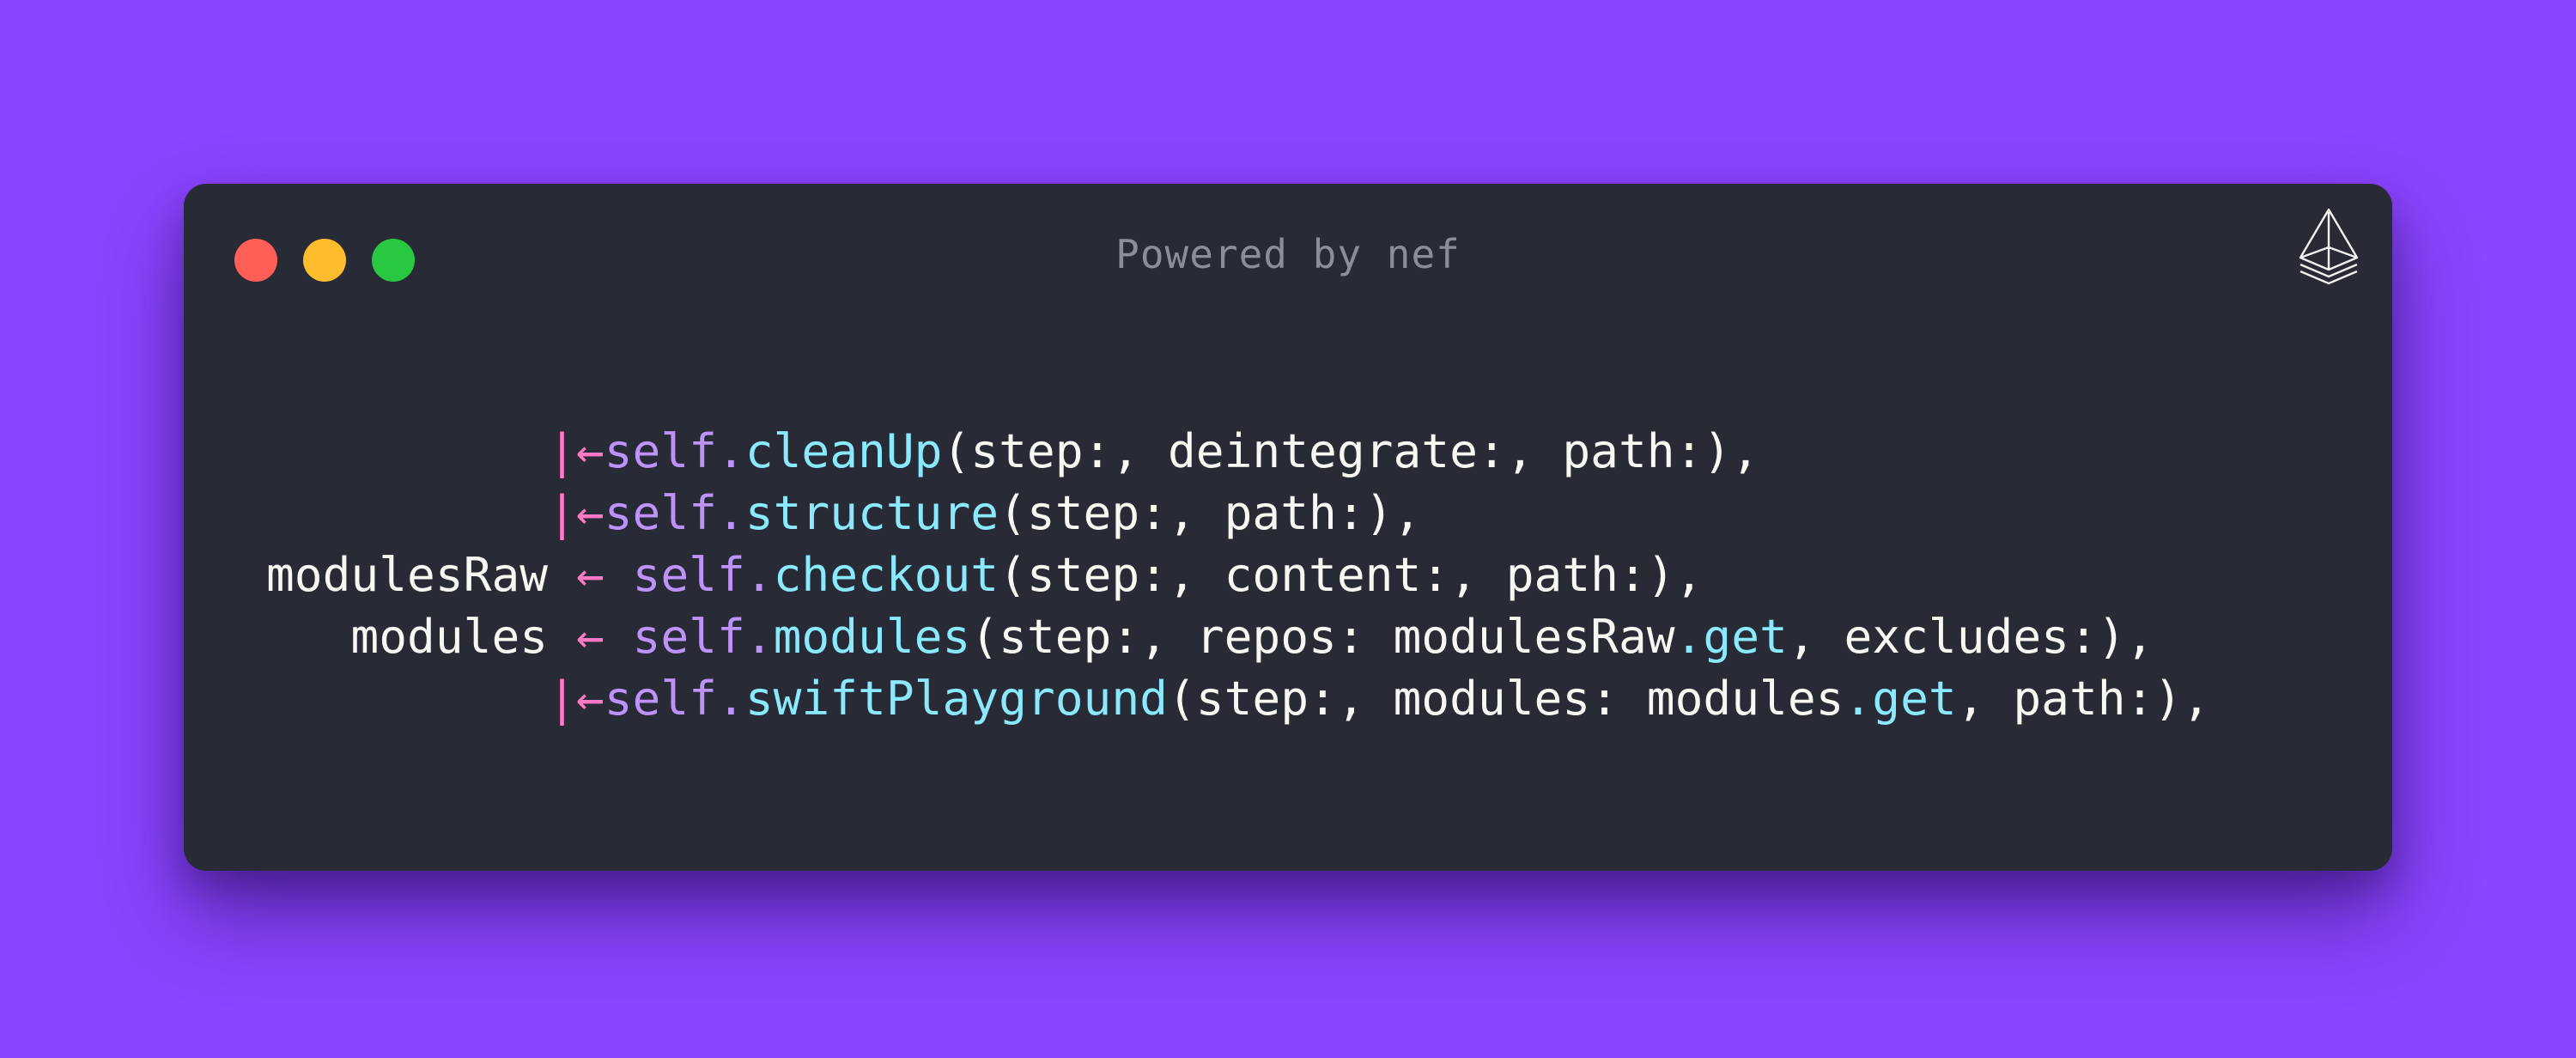  I want to click on code-text: (step:, content:, path:),, so click(1352, 574).